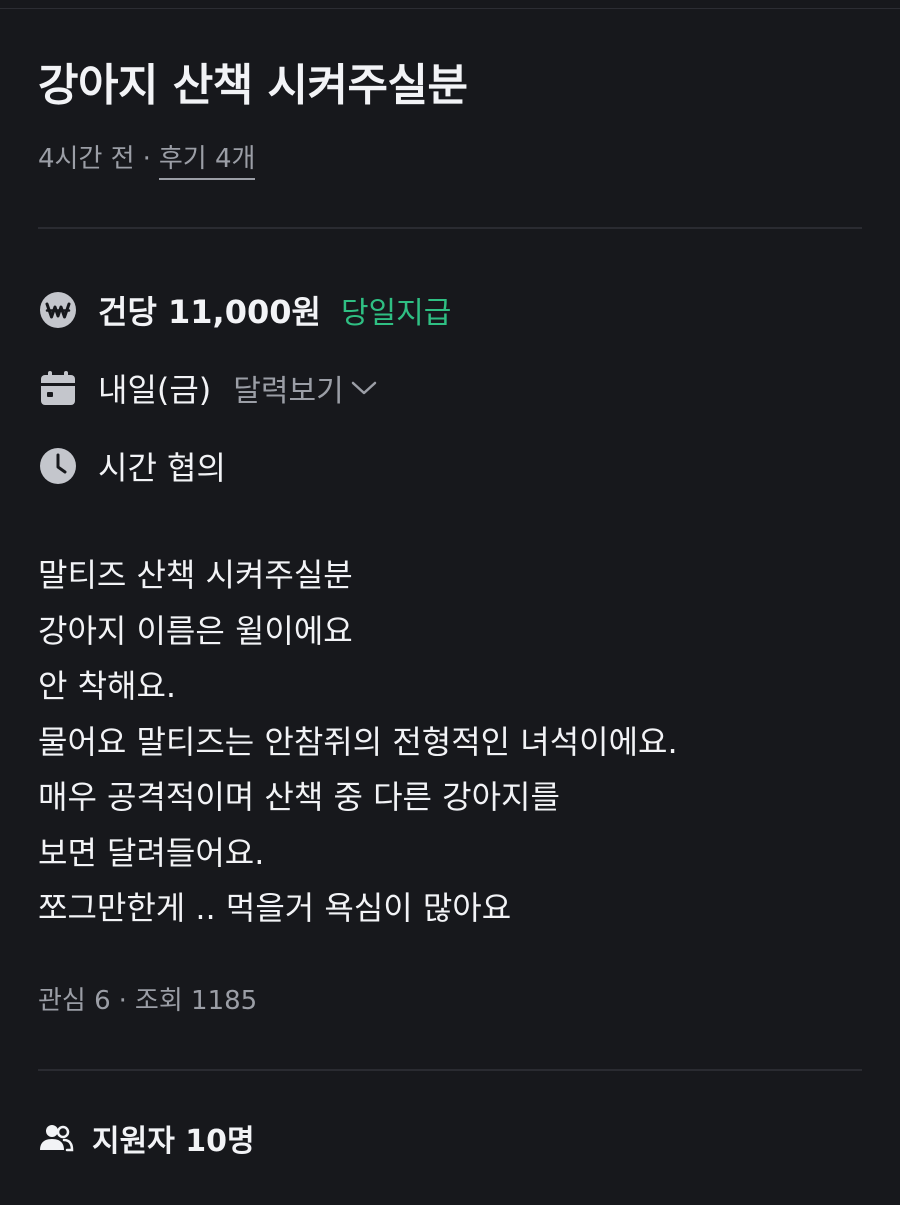 This screenshot has width=900, height=1205. I want to click on same-day-pay-badge: 당일지급, so click(396, 313).